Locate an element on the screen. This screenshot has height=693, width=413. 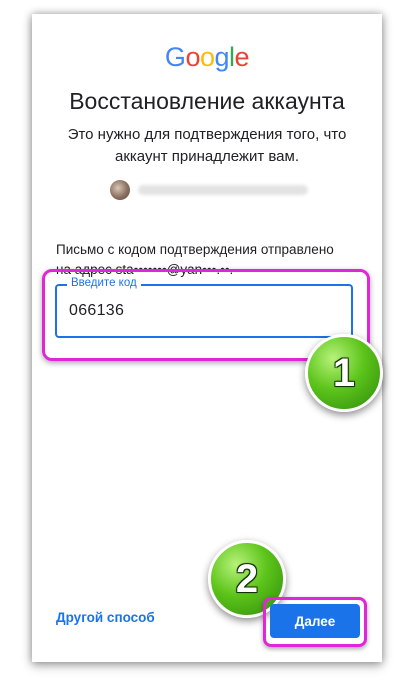
avatar is located at coordinates (120, 190).